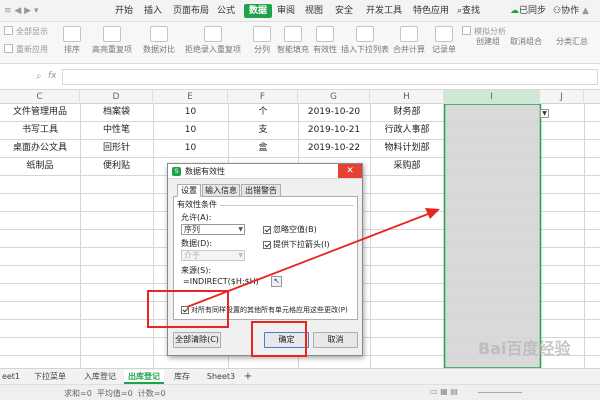 The height and width of the screenshot is (400, 600). Describe the element at coordinates (585, 11) in the screenshot. I see `share-button: ▲` at that location.